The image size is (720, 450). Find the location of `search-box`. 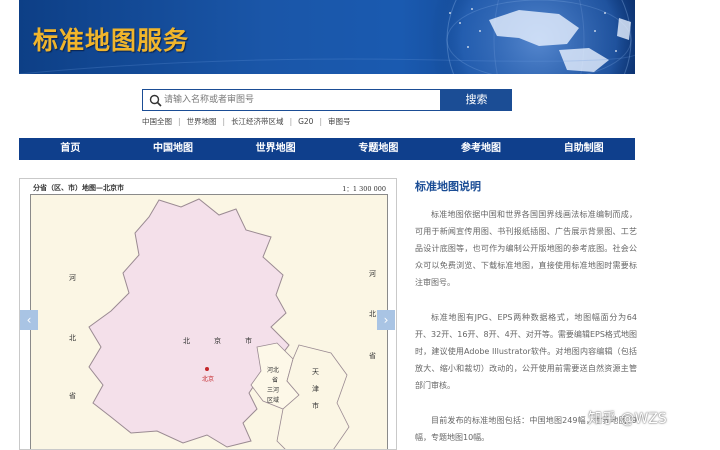

search-box is located at coordinates (291, 100).